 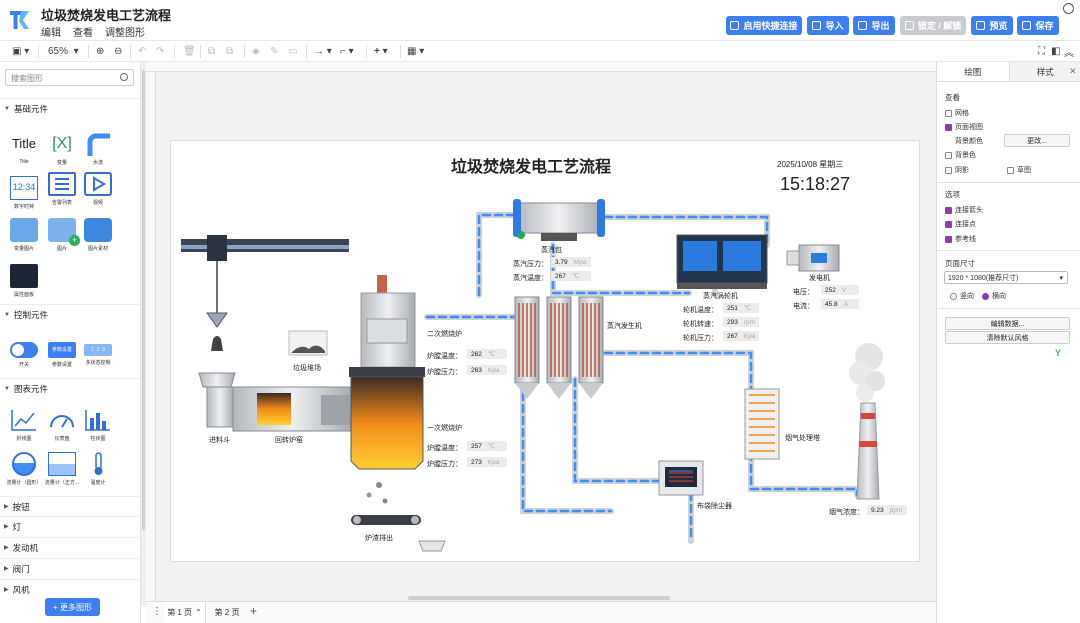 I want to click on incinerator, so click(x=387, y=389).